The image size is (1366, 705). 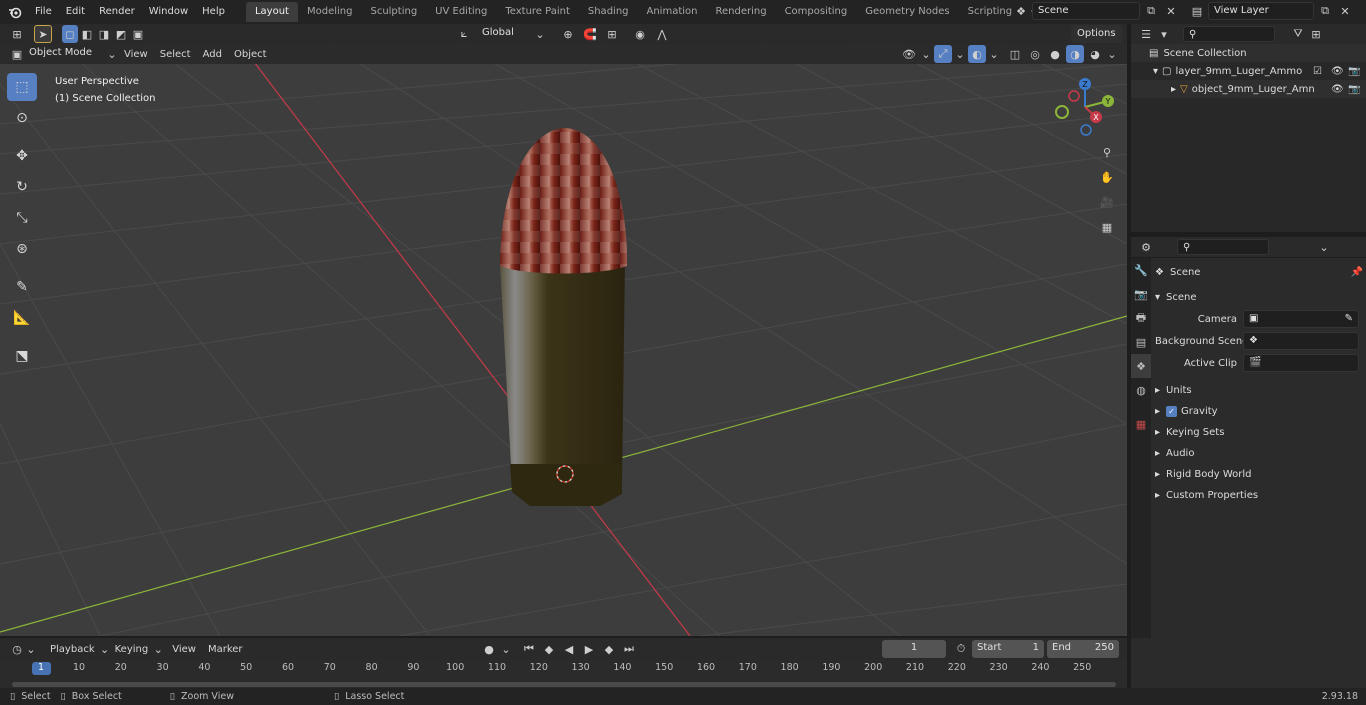 What do you see at coordinates (225, 649) in the screenshot?
I see `menu-marker: Marker` at bounding box center [225, 649].